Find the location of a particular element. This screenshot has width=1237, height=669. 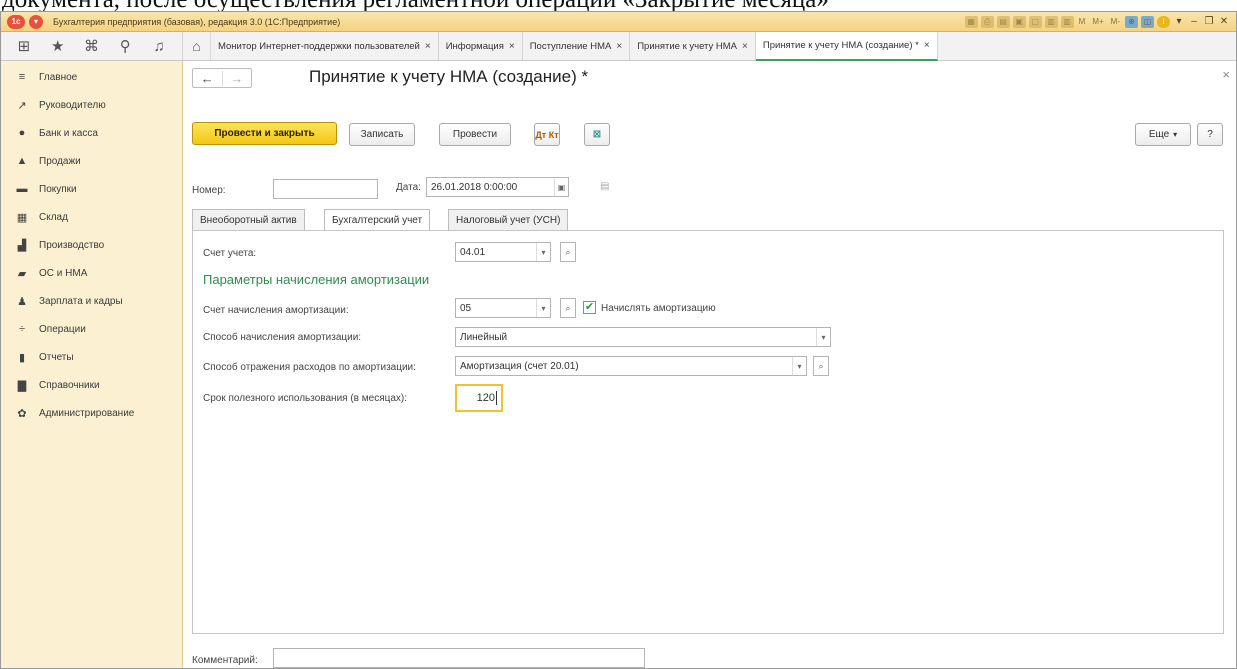

tab-label: Информация is located at coordinates (474, 46).